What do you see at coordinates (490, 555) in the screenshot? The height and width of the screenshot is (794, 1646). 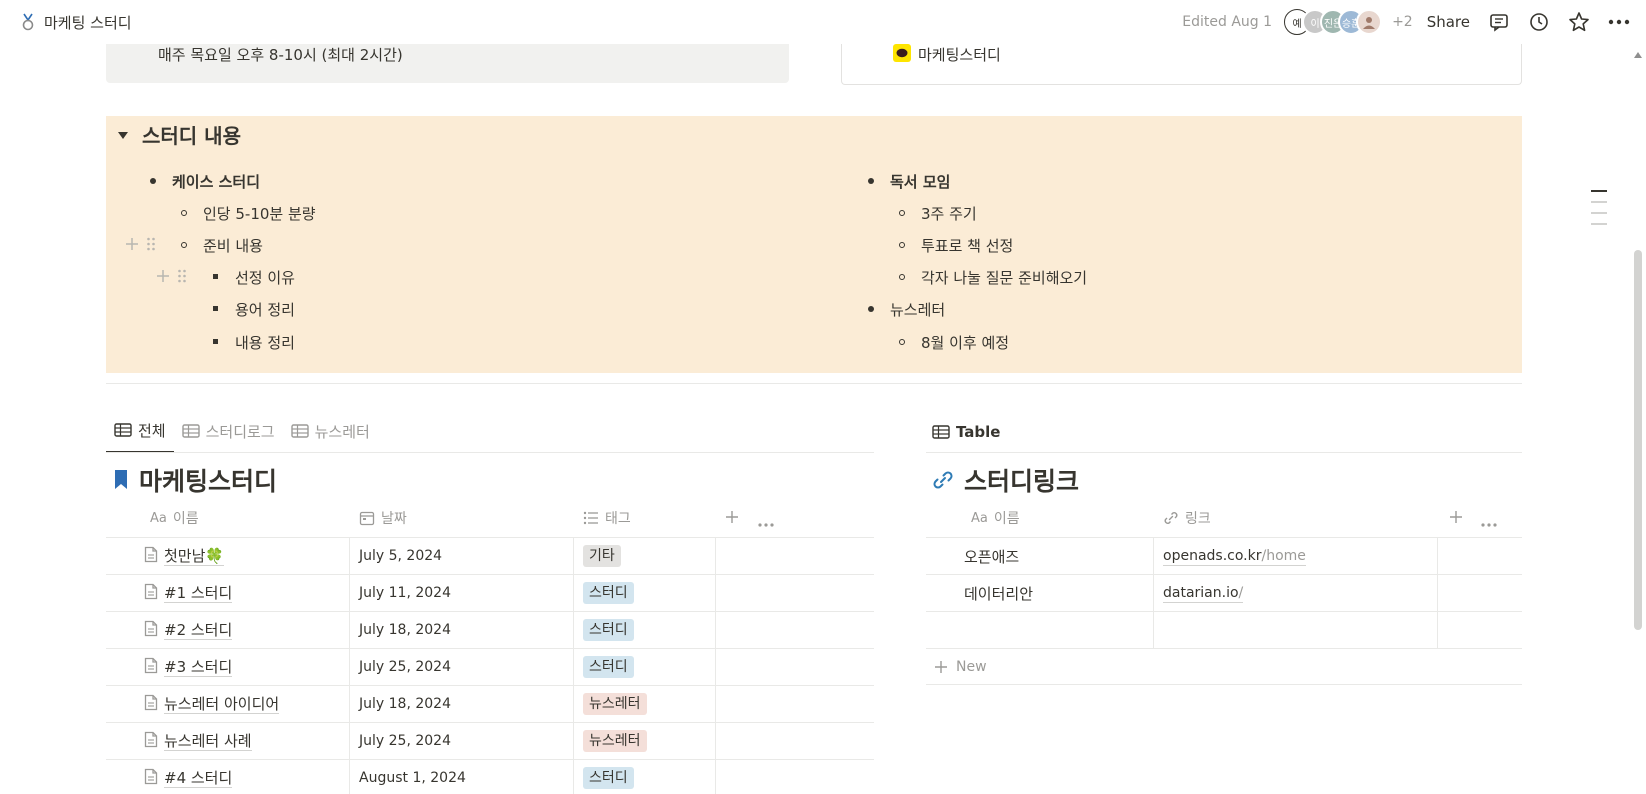 I see `table-row: 첫만남🍀 July 5, 2024 기타` at bounding box center [490, 555].